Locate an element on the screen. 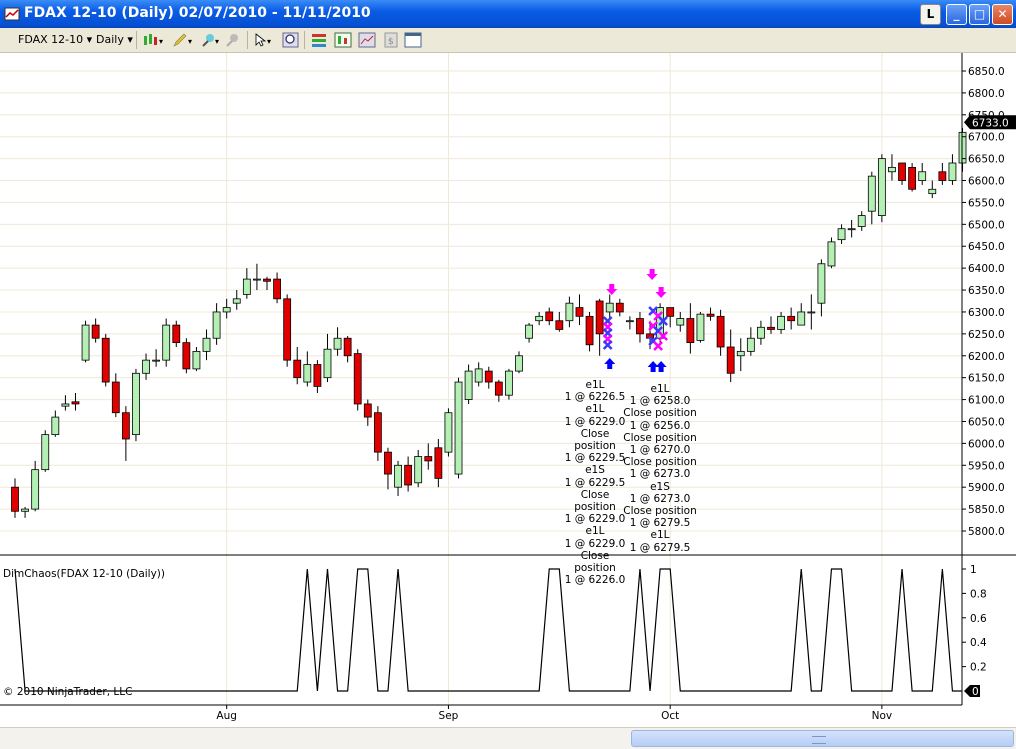  price-tick-label: 6100.0 is located at coordinates (986, 401).